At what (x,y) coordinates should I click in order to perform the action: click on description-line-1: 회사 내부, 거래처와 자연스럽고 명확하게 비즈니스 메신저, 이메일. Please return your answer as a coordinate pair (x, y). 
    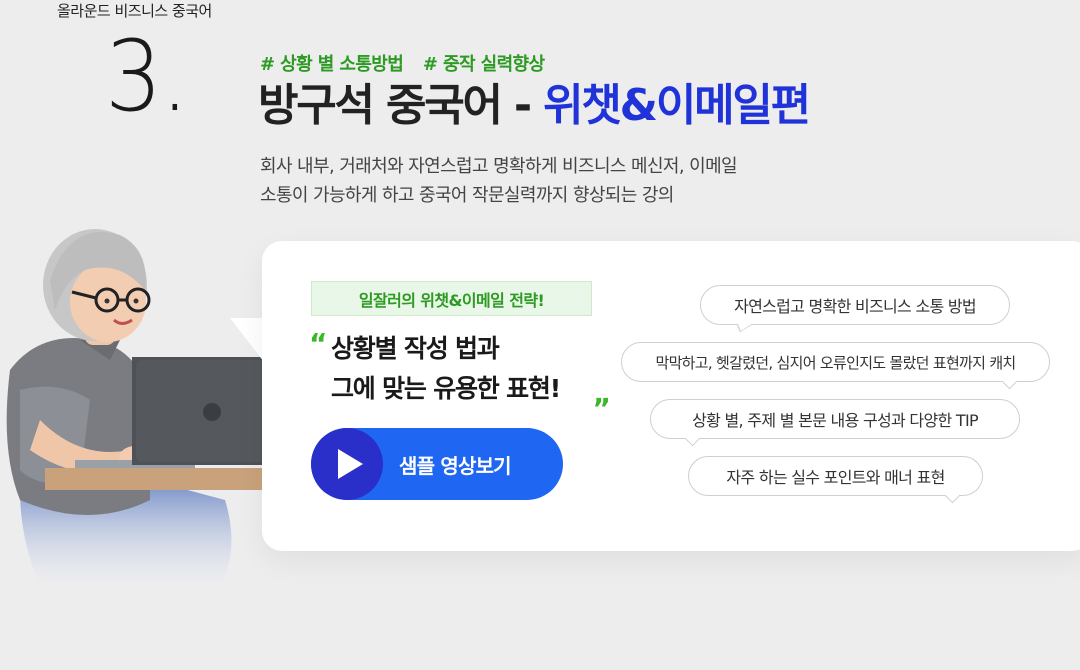
    Looking at the image, I should click on (499, 166).